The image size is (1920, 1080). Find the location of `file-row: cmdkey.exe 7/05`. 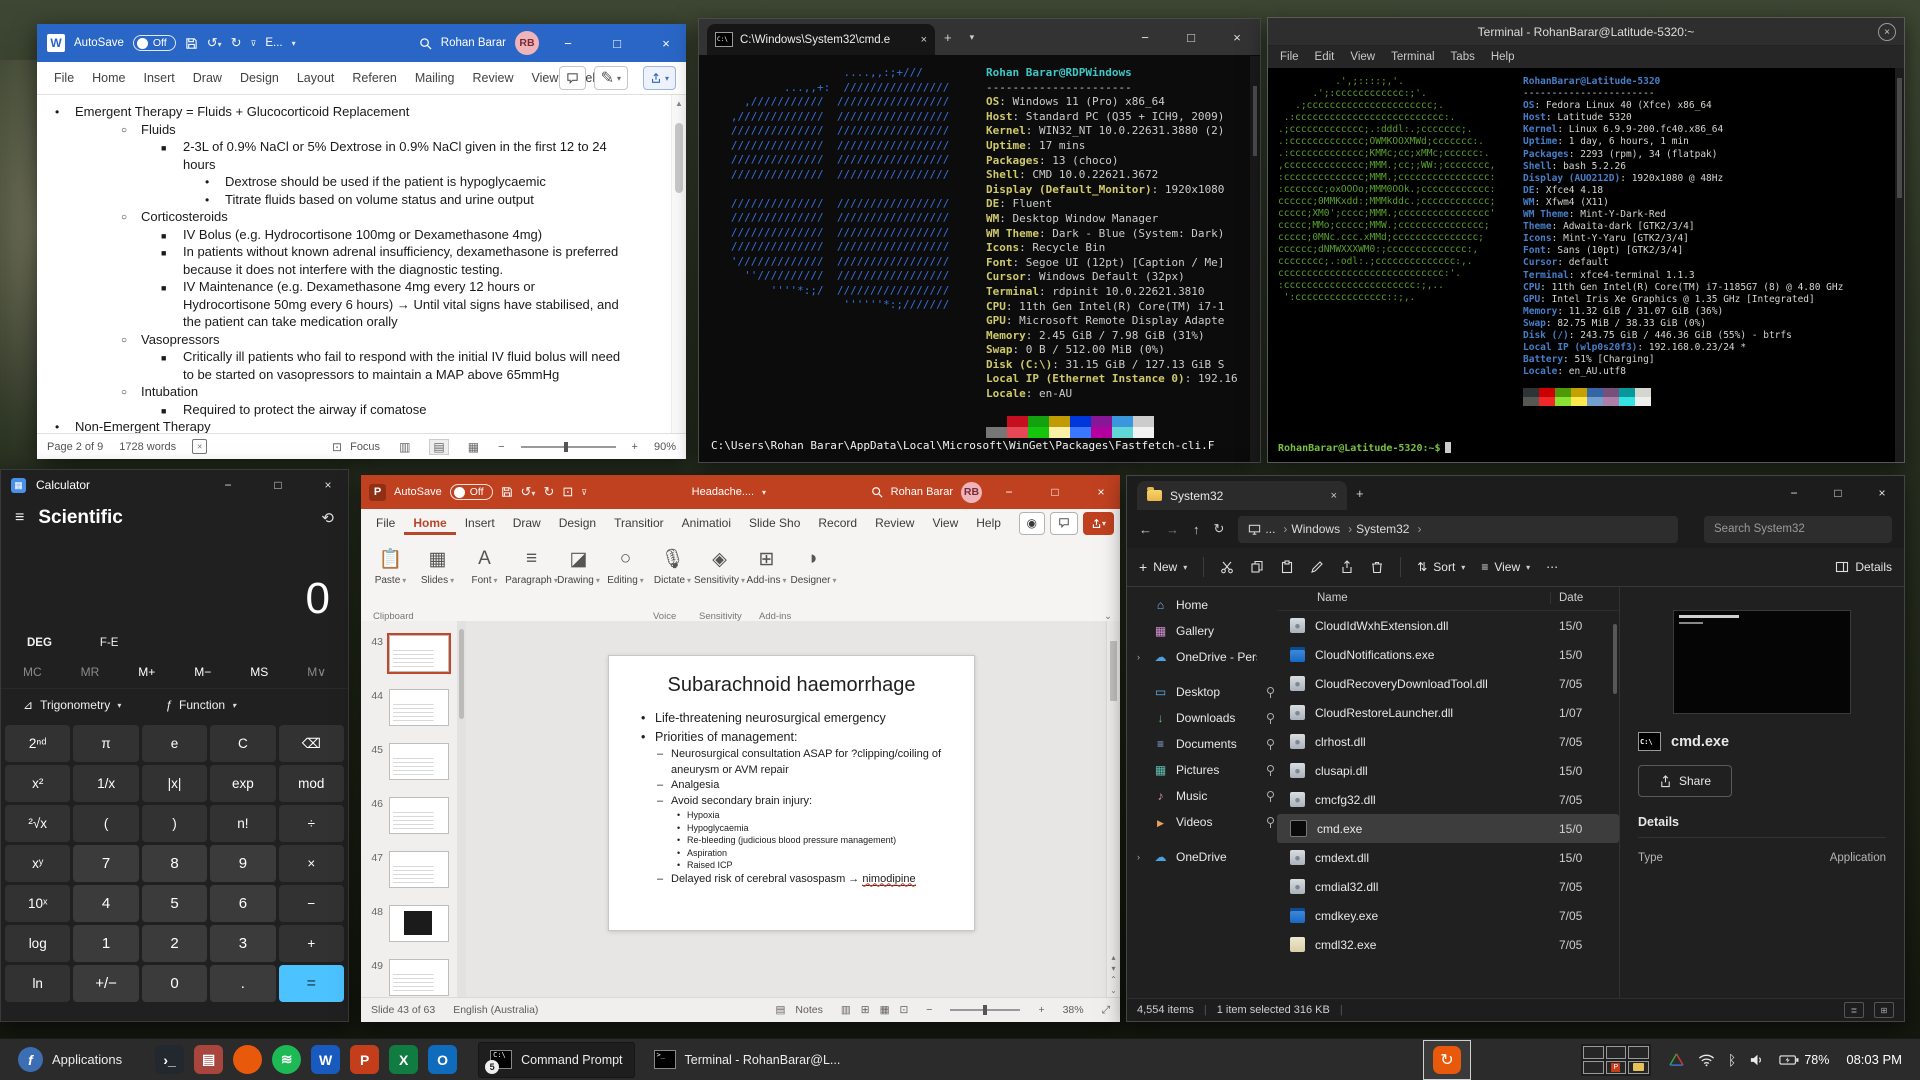

file-row: cmdkey.exe 7/05 is located at coordinates (1448, 915).